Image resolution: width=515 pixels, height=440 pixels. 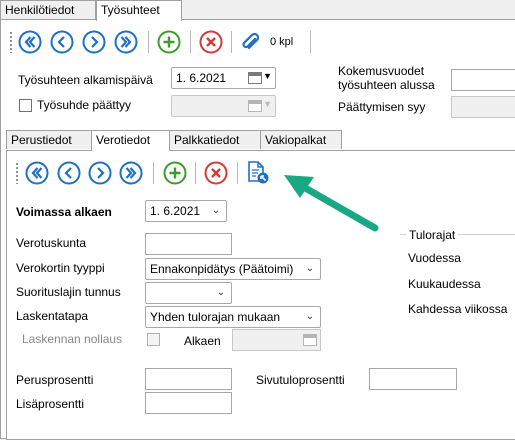 What do you see at coordinates (386, 85) in the screenshot?
I see `experience-years-label-line2: työsuhteen alussa` at bounding box center [386, 85].